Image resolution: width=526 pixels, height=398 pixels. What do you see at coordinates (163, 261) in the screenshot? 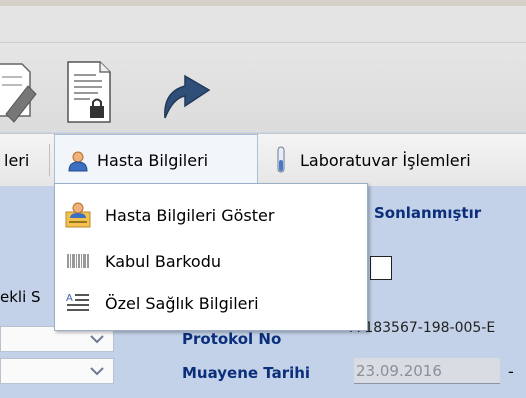
I see `dropdown-item-label: Kabul Barkodu` at bounding box center [163, 261].